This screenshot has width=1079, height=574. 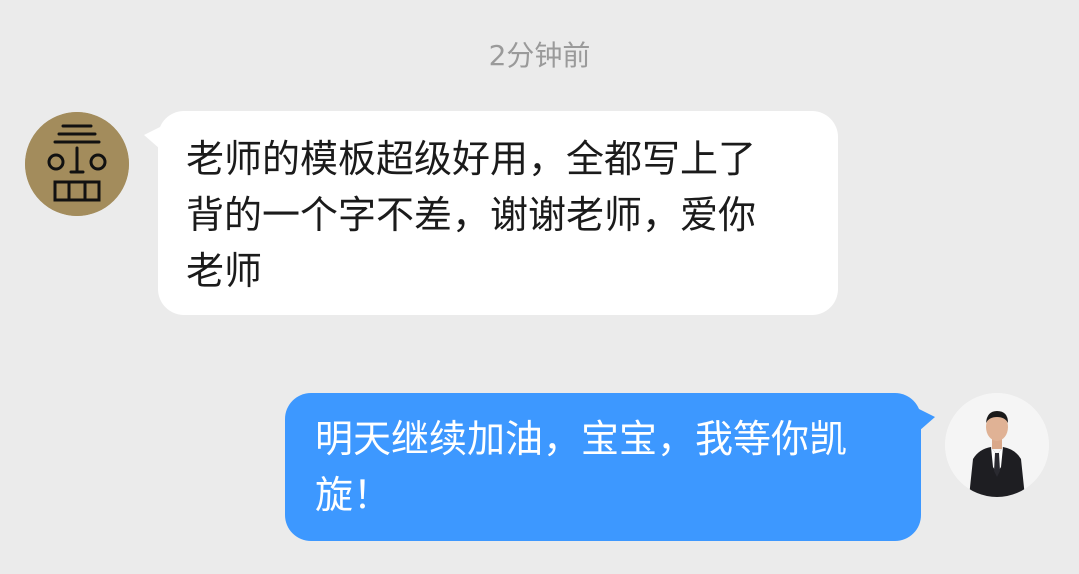 What do you see at coordinates (224, 271) in the screenshot?
I see `message-line: 老师` at bounding box center [224, 271].